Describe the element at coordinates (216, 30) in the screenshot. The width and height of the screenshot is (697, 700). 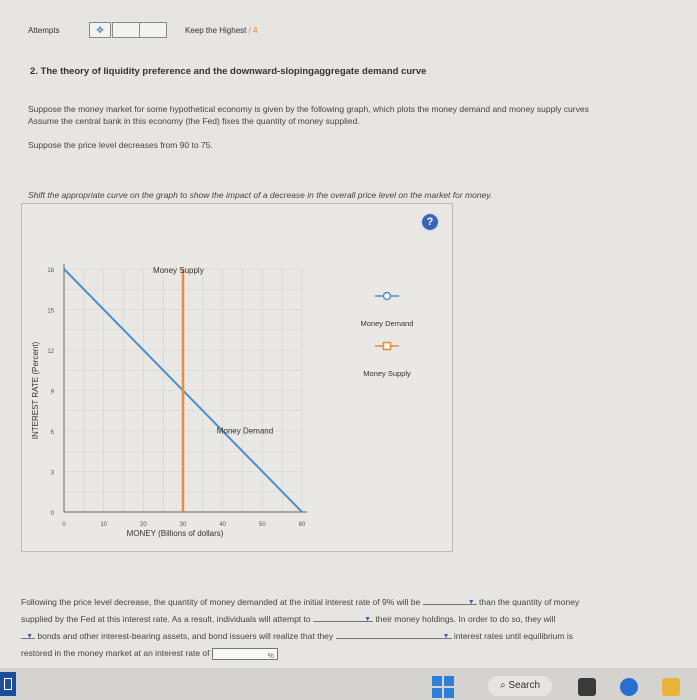
I see `keep-label: Keep the Highest` at that location.